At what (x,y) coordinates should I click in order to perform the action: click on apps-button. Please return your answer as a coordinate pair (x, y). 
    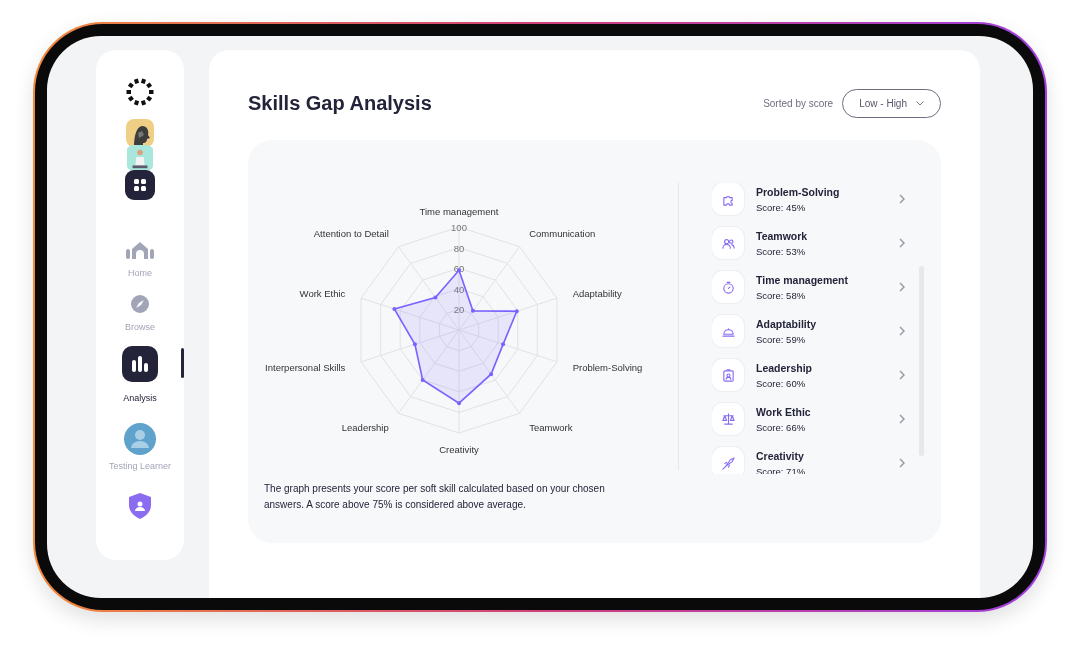
    Looking at the image, I should click on (140, 185).